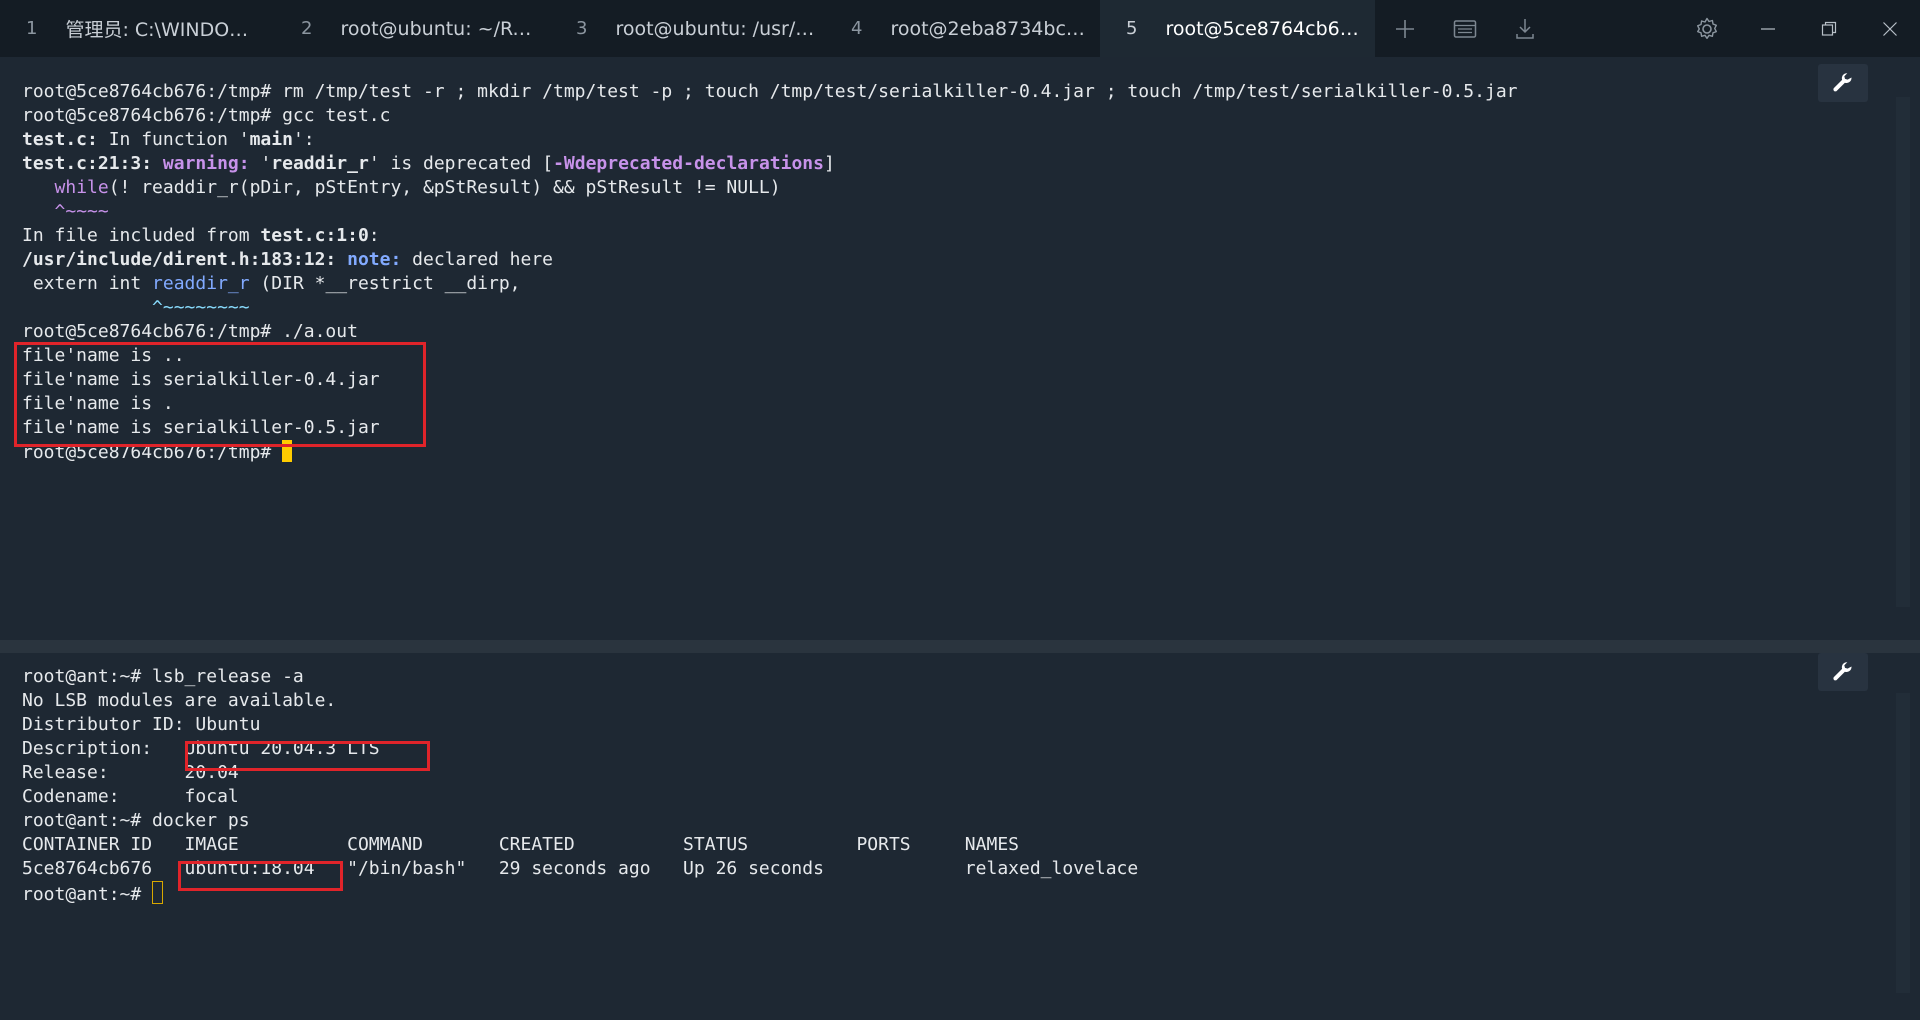  I want to click on terminal-line: ^~~~~~~~~, so click(770, 308).